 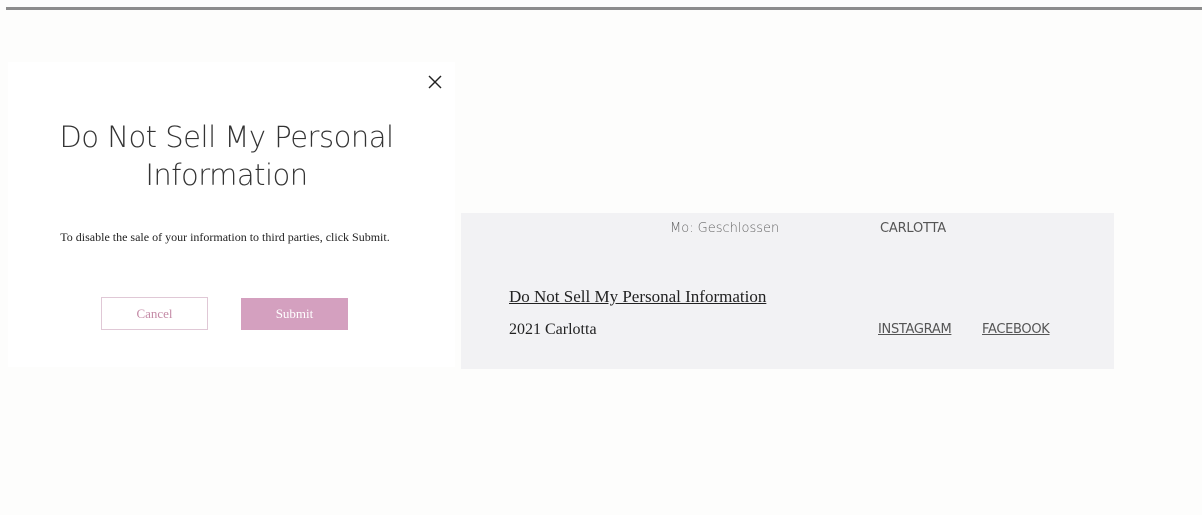 What do you see at coordinates (435, 82) in the screenshot?
I see `close-icon` at bounding box center [435, 82].